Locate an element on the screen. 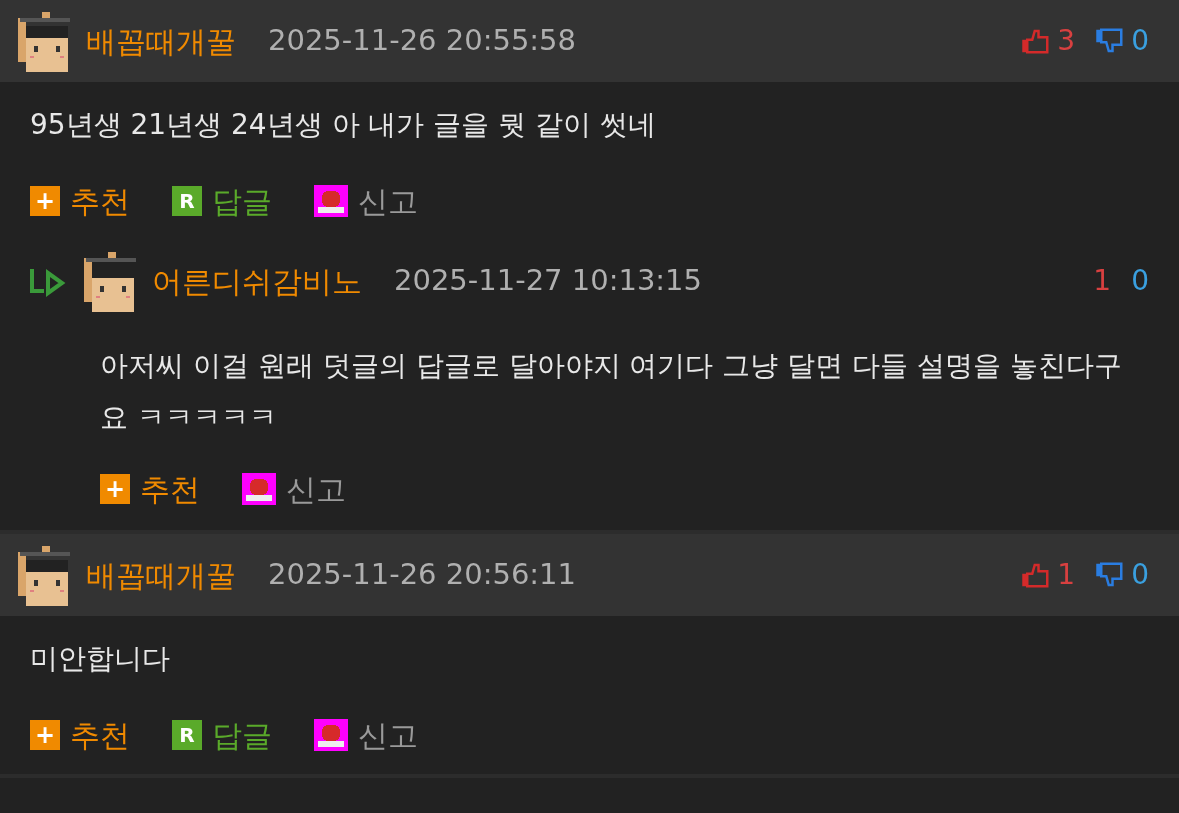 The width and height of the screenshot is (1179, 813). upvote-count: 3 is located at coordinates (1066, 41).